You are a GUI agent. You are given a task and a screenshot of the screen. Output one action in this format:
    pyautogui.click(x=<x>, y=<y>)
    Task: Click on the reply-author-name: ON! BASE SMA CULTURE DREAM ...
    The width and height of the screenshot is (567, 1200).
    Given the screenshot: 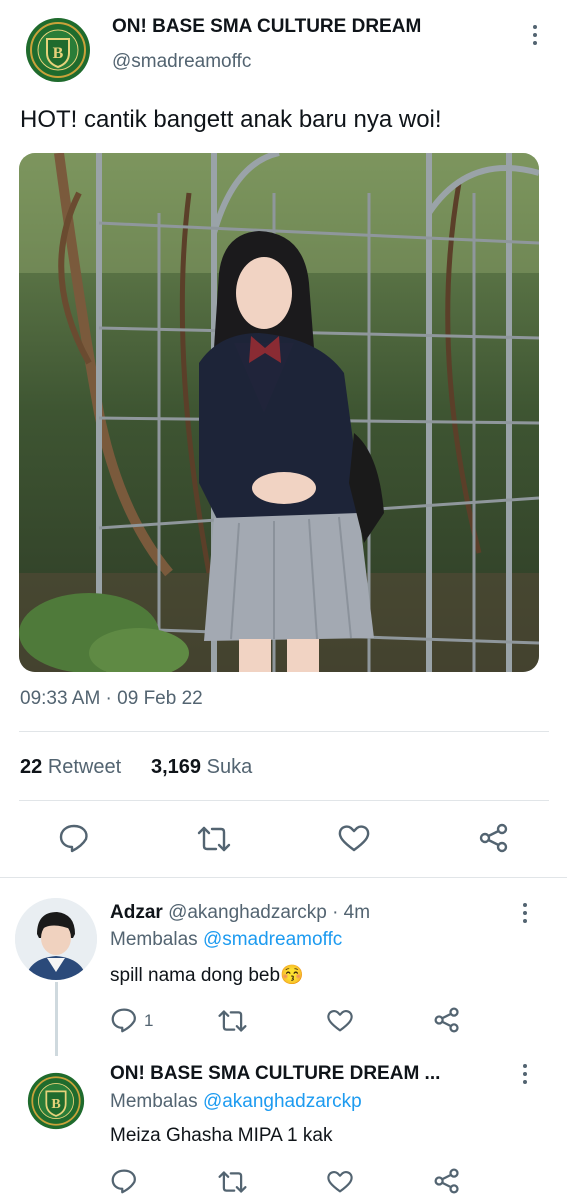 What is the action you would take?
    pyautogui.click(x=275, y=1074)
    